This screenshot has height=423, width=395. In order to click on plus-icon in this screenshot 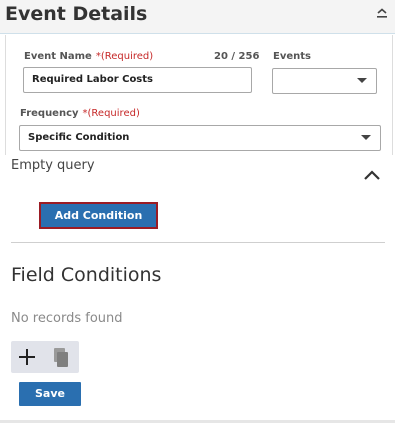, I will do `click(27, 357)`.